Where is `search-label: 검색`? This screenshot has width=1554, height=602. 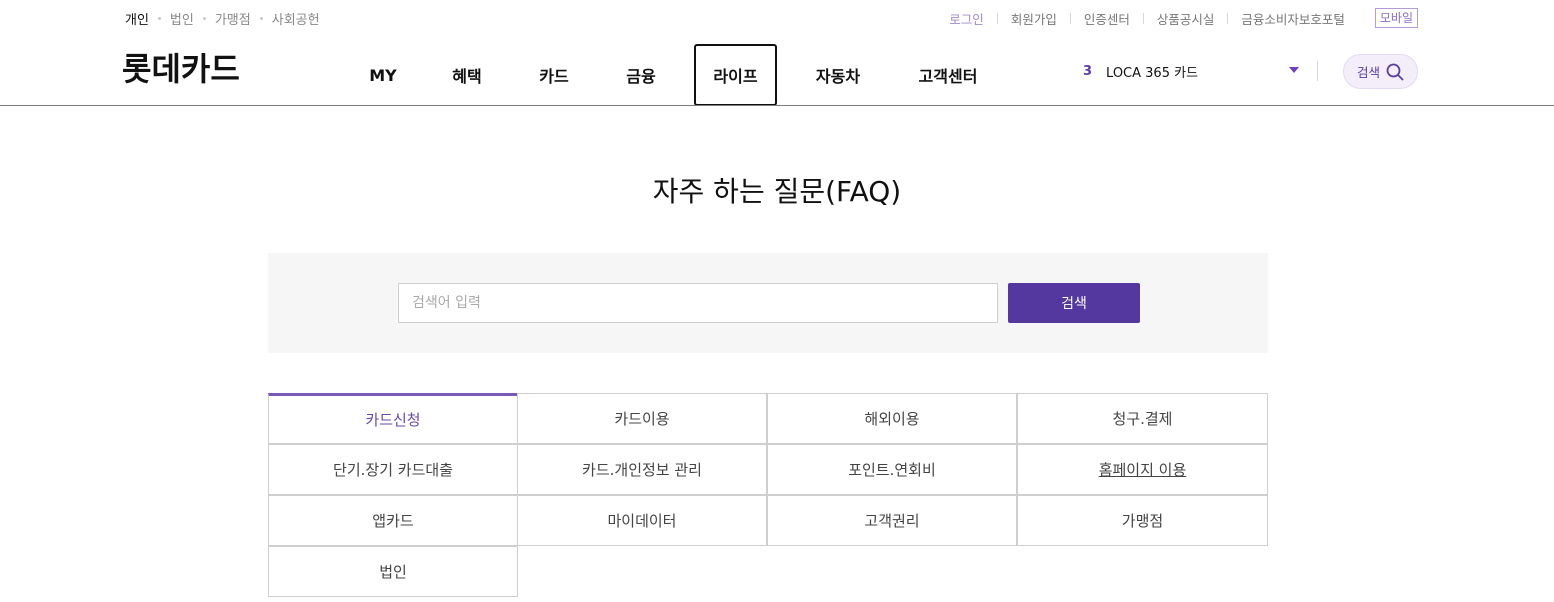
search-label: 검색 is located at coordinates (1368, 72).